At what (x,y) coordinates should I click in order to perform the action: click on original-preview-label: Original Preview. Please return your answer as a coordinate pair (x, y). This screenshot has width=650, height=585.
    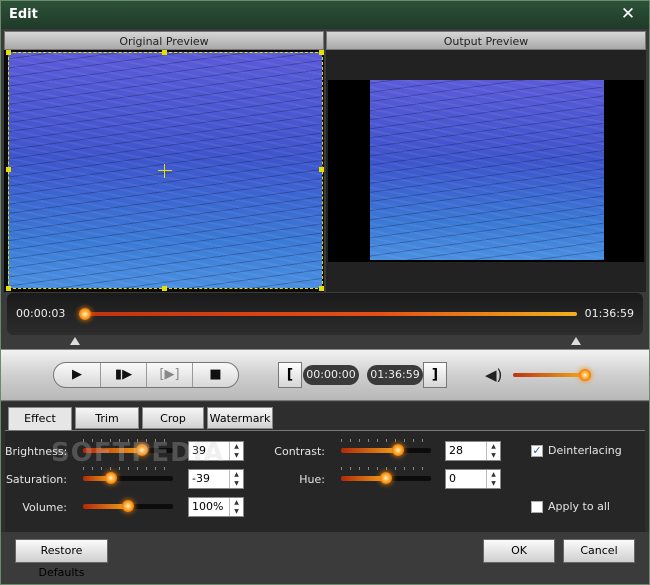
    Looking at the image, I should click on (164, 41).